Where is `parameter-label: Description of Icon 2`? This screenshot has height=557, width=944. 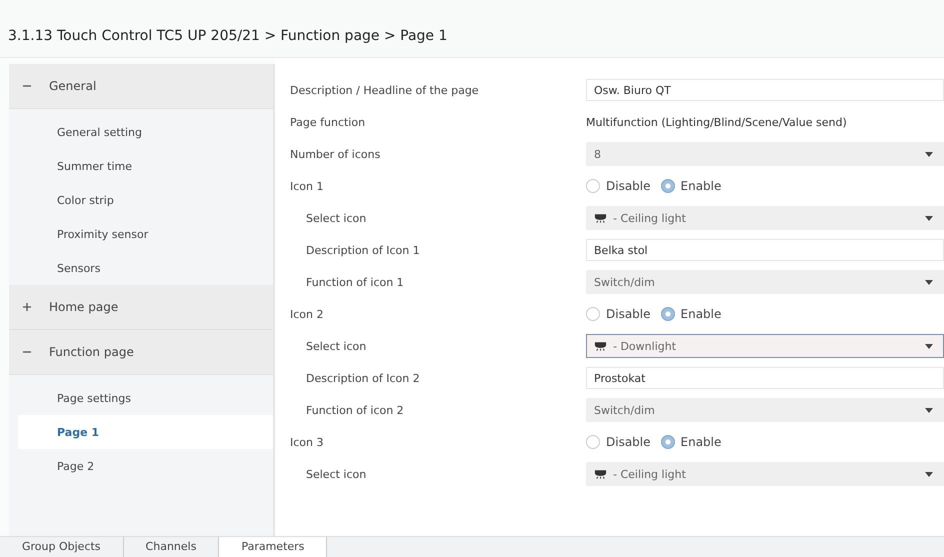 parameter-label: Description of Icon 2 is located at coordinates (363, 378).